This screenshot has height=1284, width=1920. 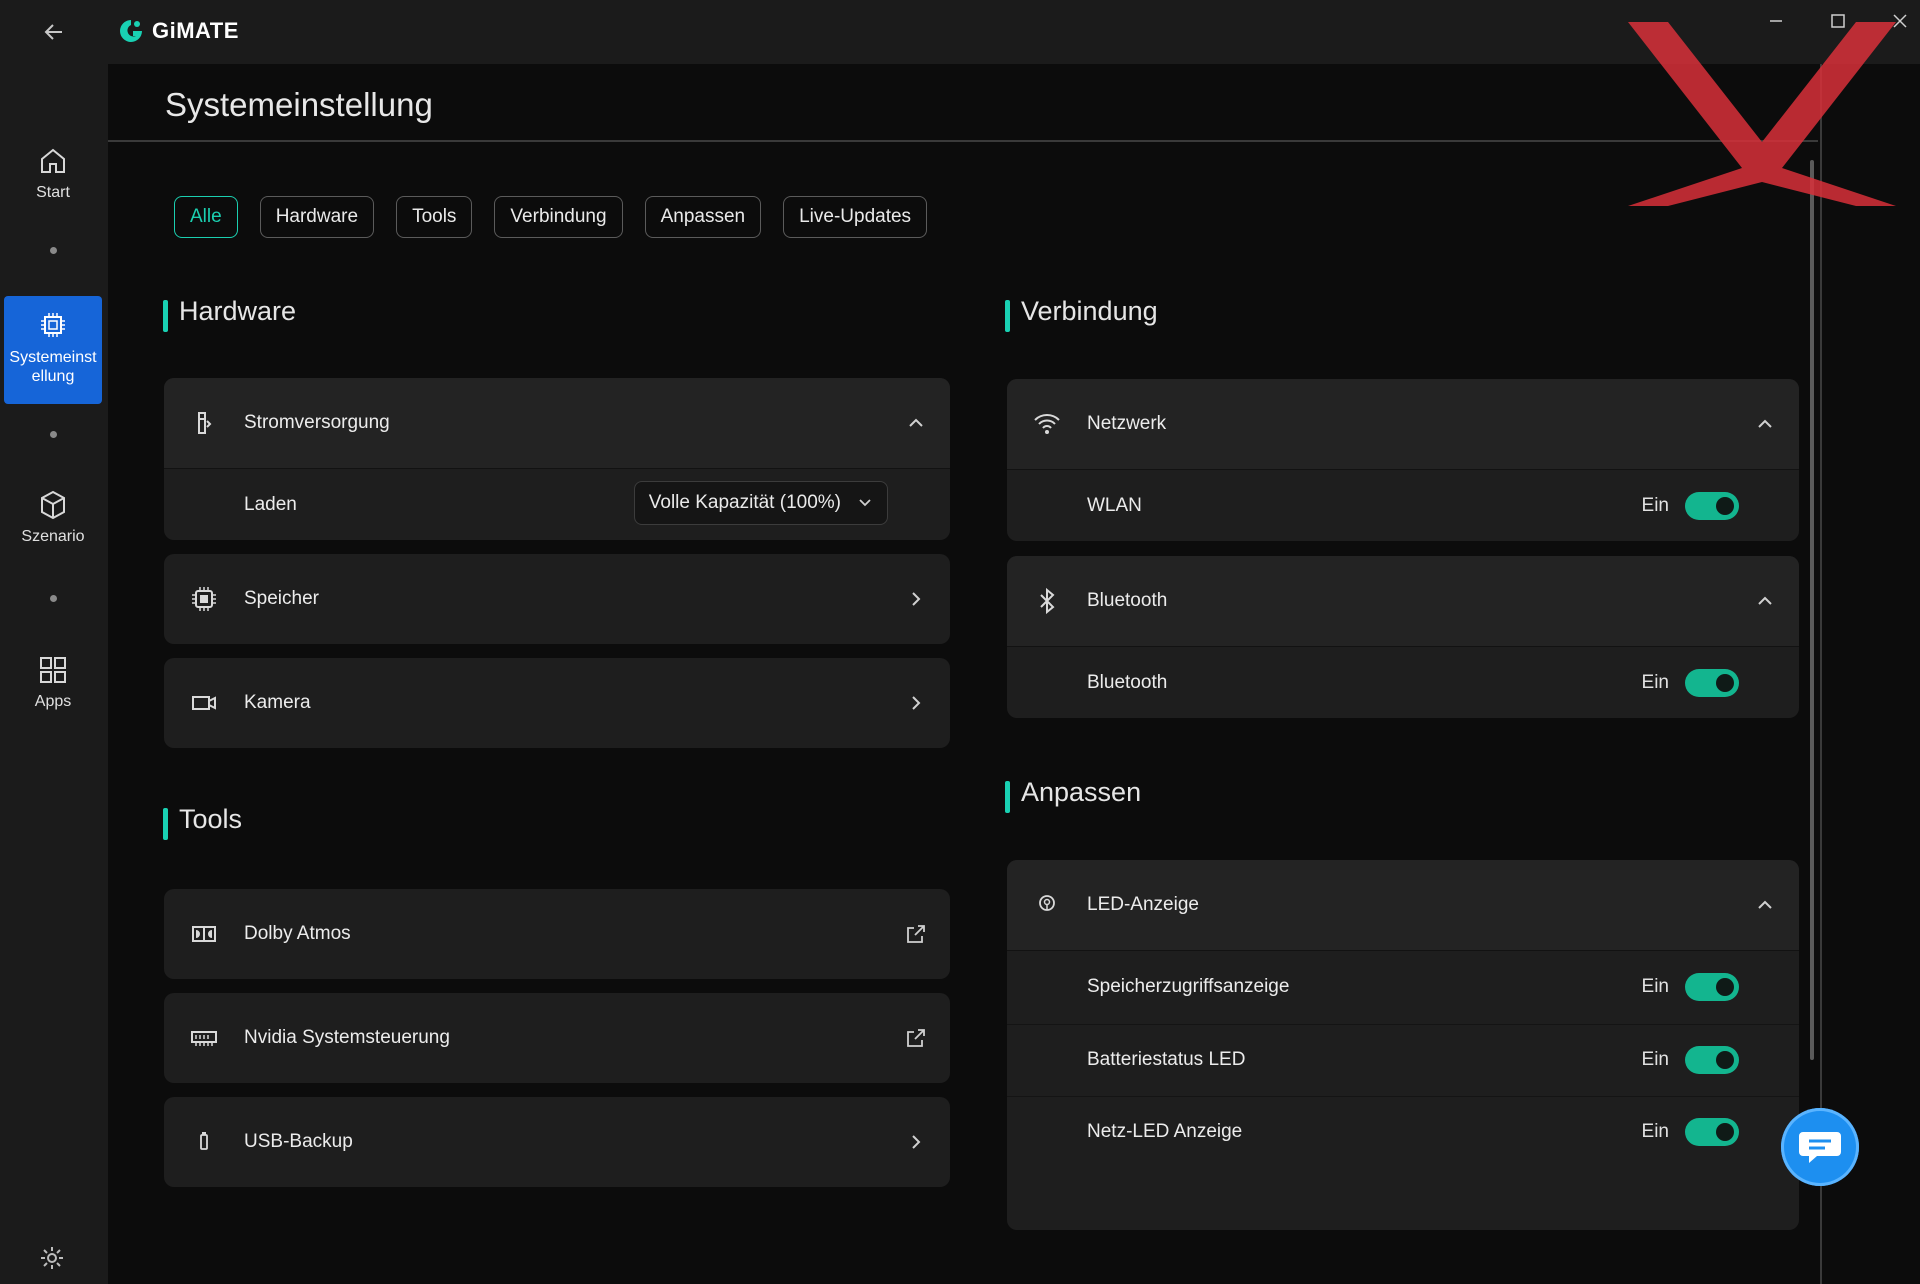 What do you see at coordinates (204, 703) in the screenshot?
I see `camera-icon` at bounding box center [204, 703].